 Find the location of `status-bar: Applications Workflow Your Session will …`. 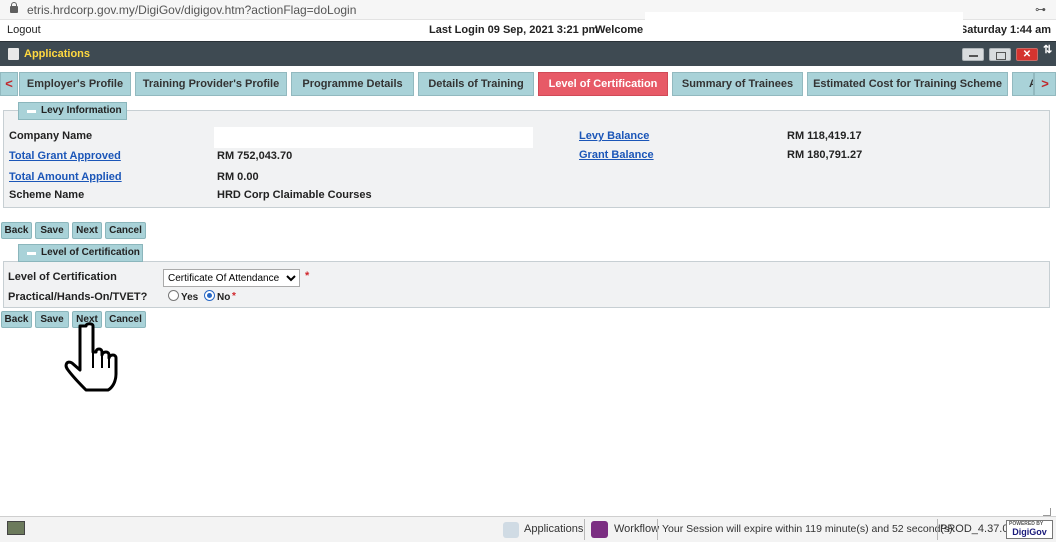

status-bar: Applications Workflow Your Session will … is located at coordinates (528, 529).